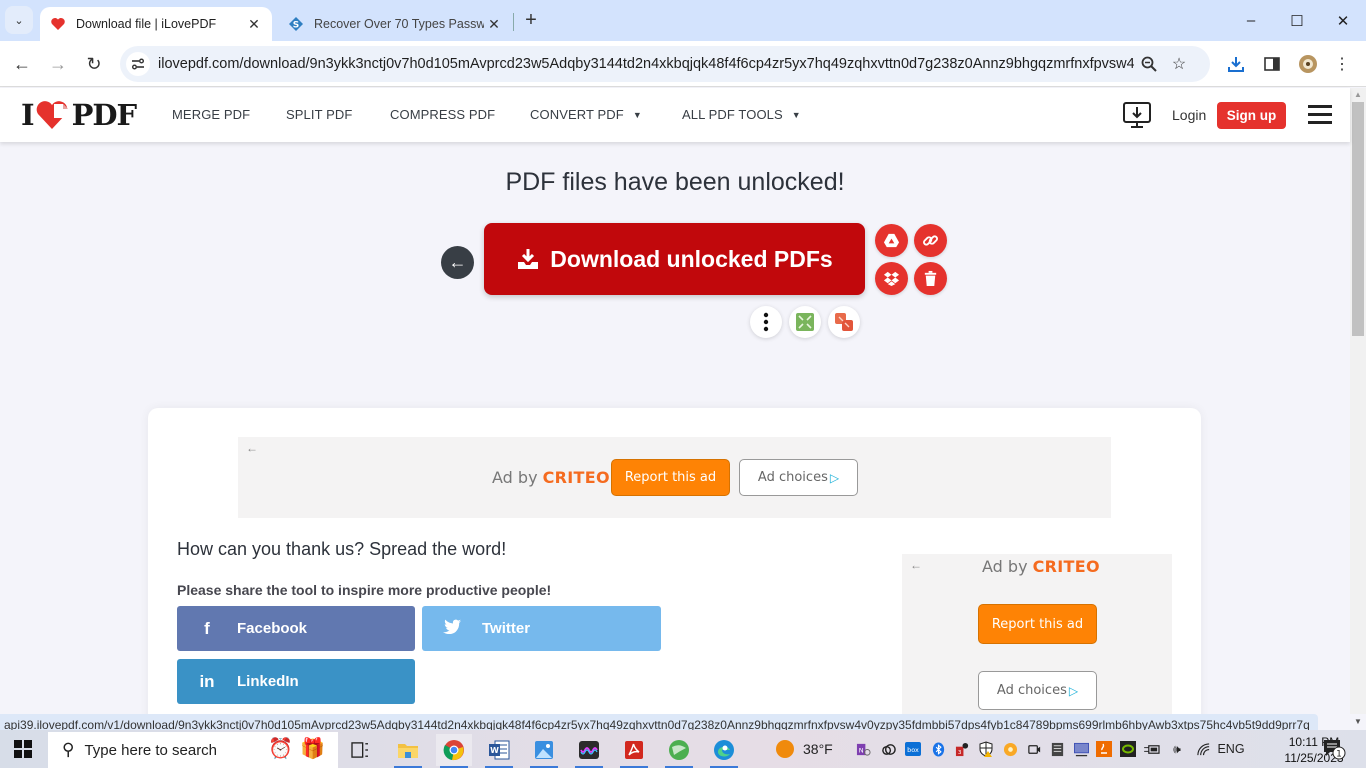  What do you see at coordinates (962, 749) in the screenshot?
I see `app-tray-icon: 3` at bounding box center [962, 749].